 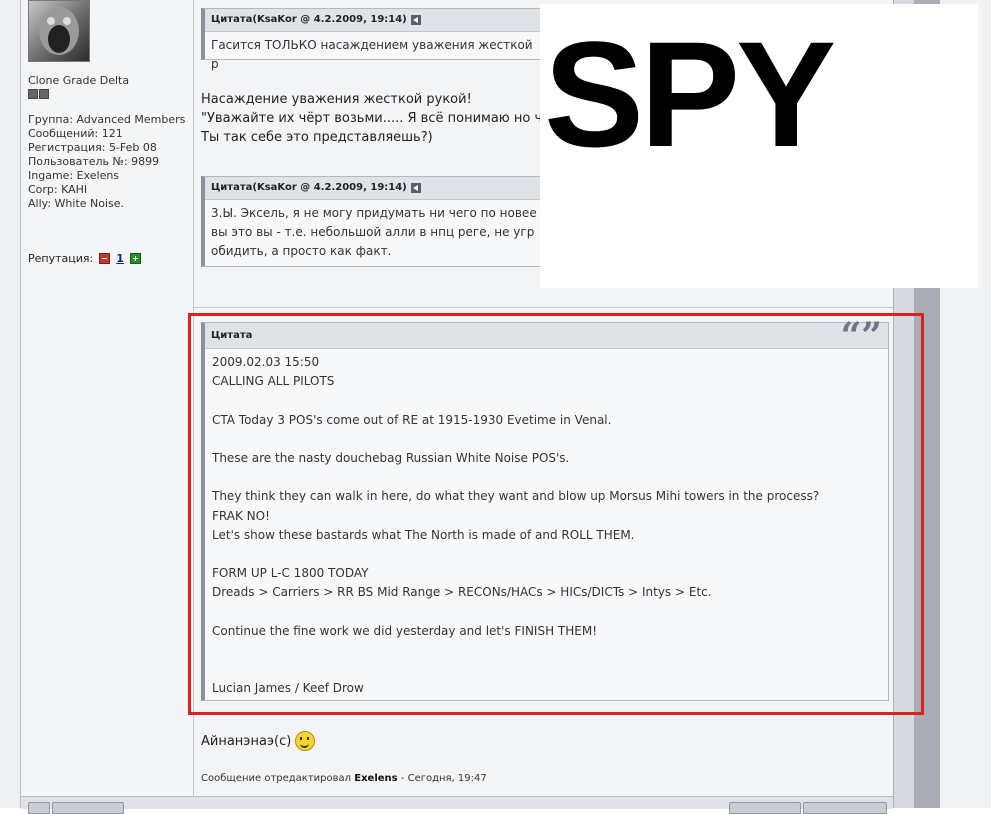 What do you see at coordinates (375, 778) in the screenshot?
I see `edited-user: Exelens` at bounding box center [375, 778].